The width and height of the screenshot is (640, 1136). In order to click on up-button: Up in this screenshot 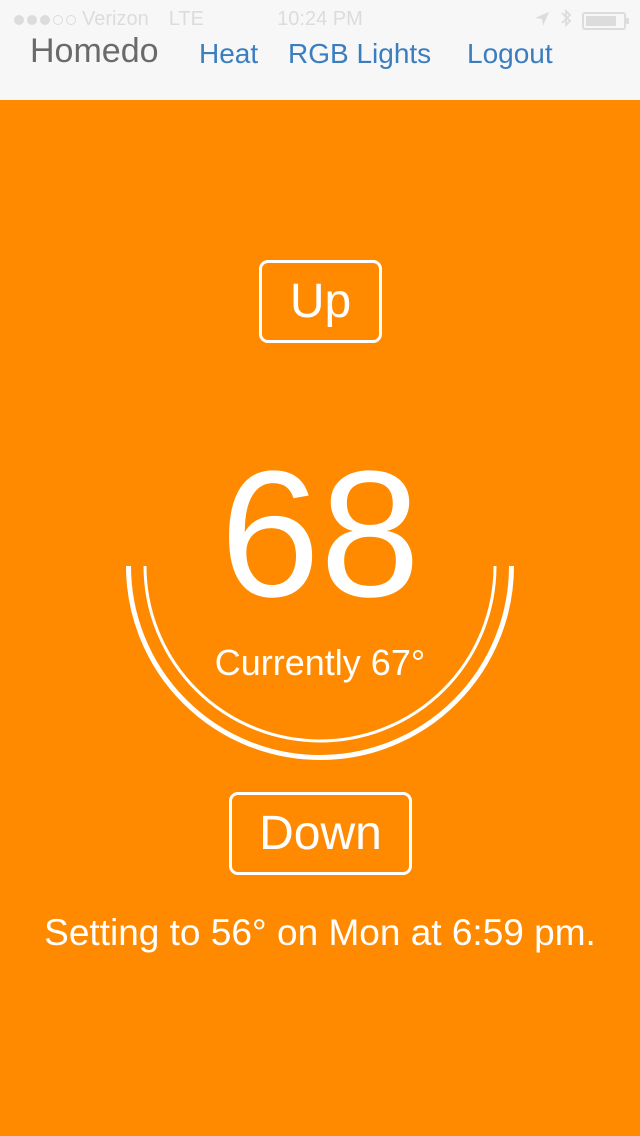, I will do `click(320, 301)`.